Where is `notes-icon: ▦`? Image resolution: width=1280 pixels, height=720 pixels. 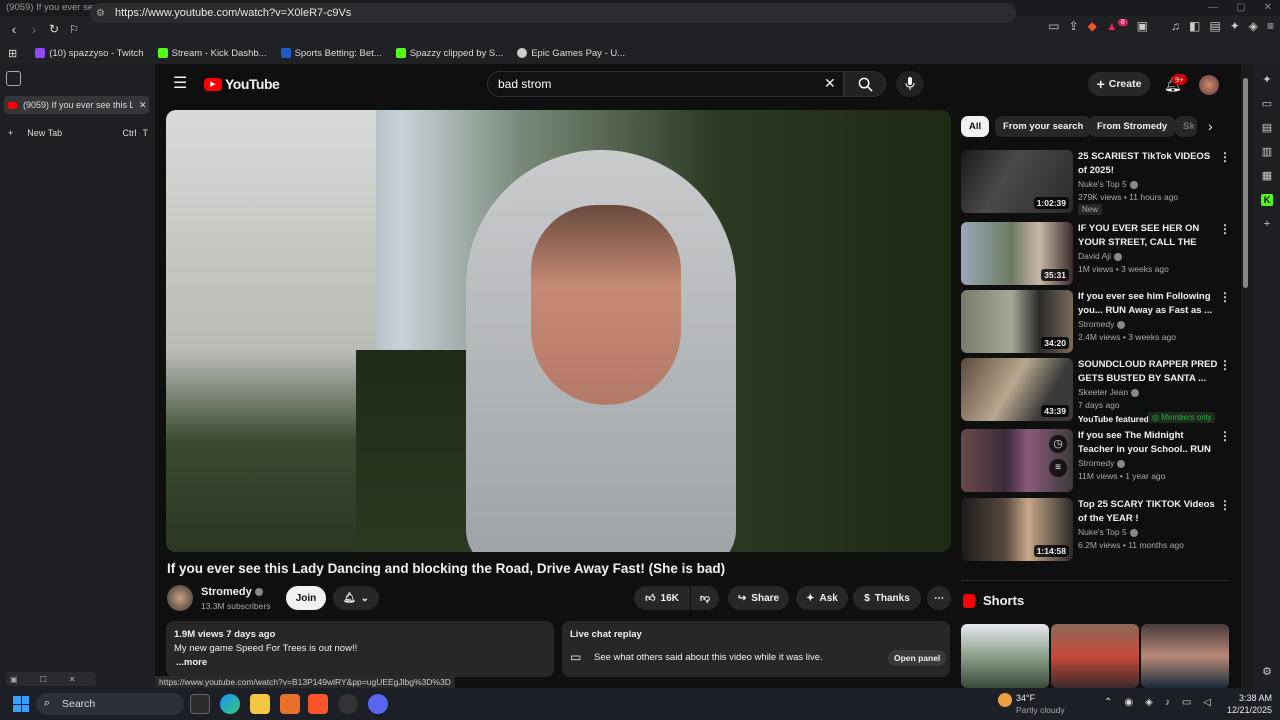
notes-icon: ▦ is located at coordinates (1267, 176).